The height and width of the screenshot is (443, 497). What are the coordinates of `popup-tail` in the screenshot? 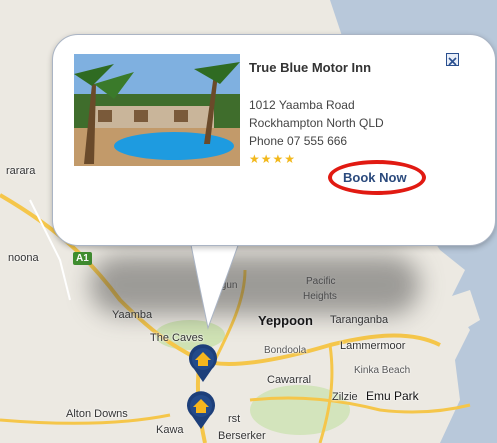 It's located at (215, 285).